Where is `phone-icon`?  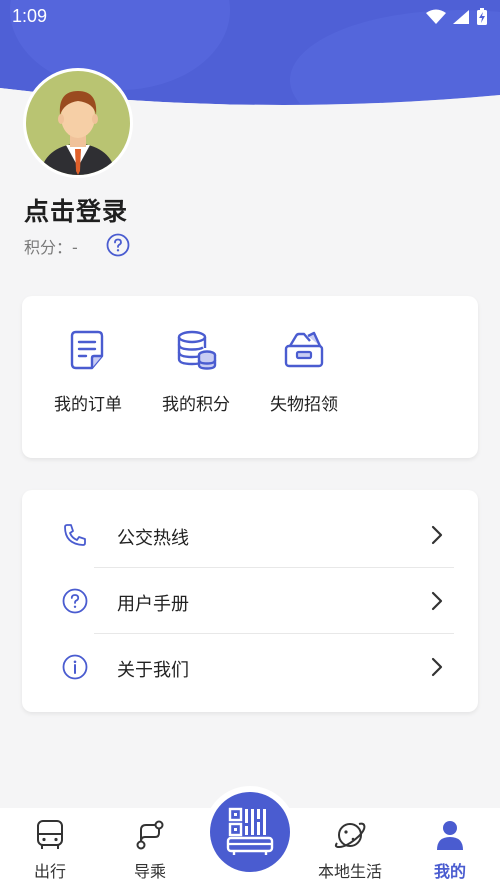
phone-icon is located at coordinates (75, 535).